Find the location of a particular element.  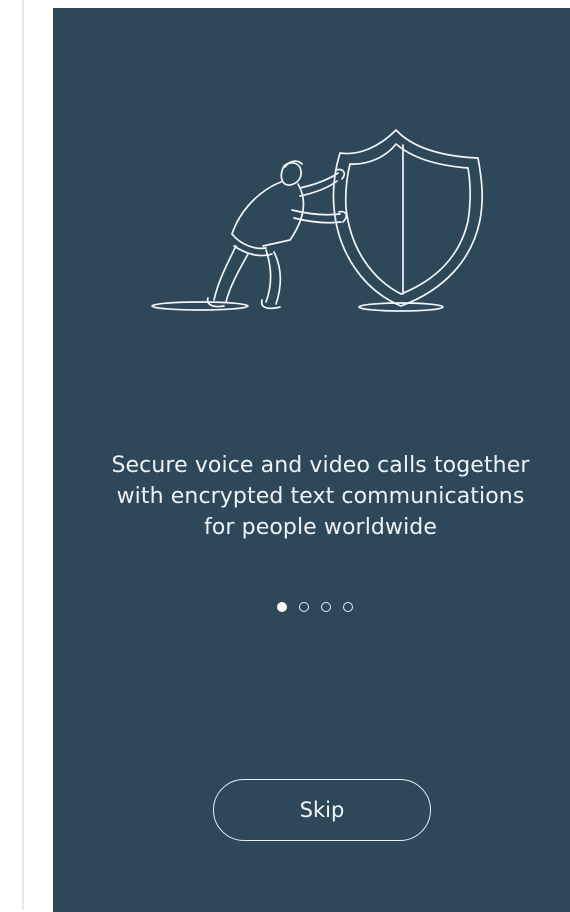

tagline-line-3: for people worldwide is located at coordinates (320, 527).